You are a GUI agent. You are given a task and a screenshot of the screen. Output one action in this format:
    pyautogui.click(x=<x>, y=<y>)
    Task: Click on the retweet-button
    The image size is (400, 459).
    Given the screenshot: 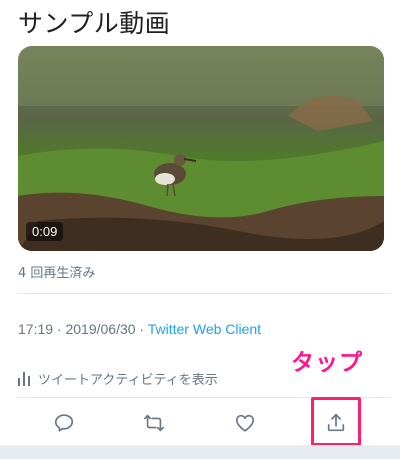 What is the action you would take?
    pyautogui.click(x=154, y=423)
    